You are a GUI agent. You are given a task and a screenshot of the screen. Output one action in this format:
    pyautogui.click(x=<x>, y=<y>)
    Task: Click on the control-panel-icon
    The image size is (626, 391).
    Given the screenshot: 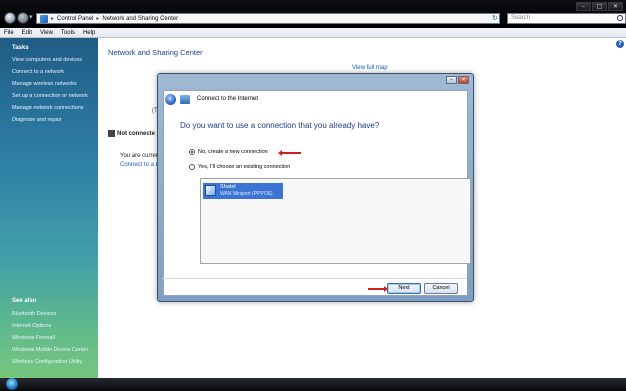 What is the action you would take?
    pyautogui.click(x=44, y=18)
    